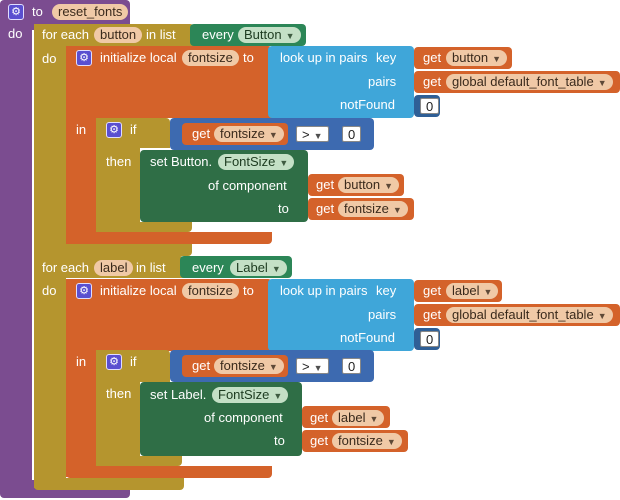 This screenshot has height=500, width=620. Describe the element at coordinates (109, 484) in the screenshot. I see `for-each-label-footer` at that location.